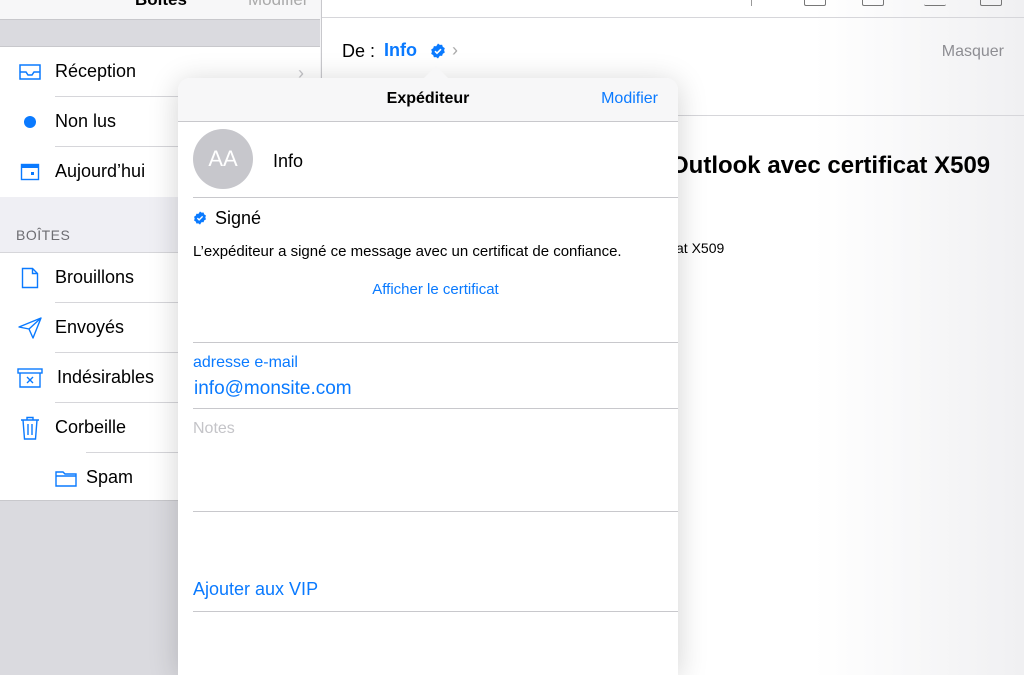  I want to click on flag-icon, so click(815, 3).